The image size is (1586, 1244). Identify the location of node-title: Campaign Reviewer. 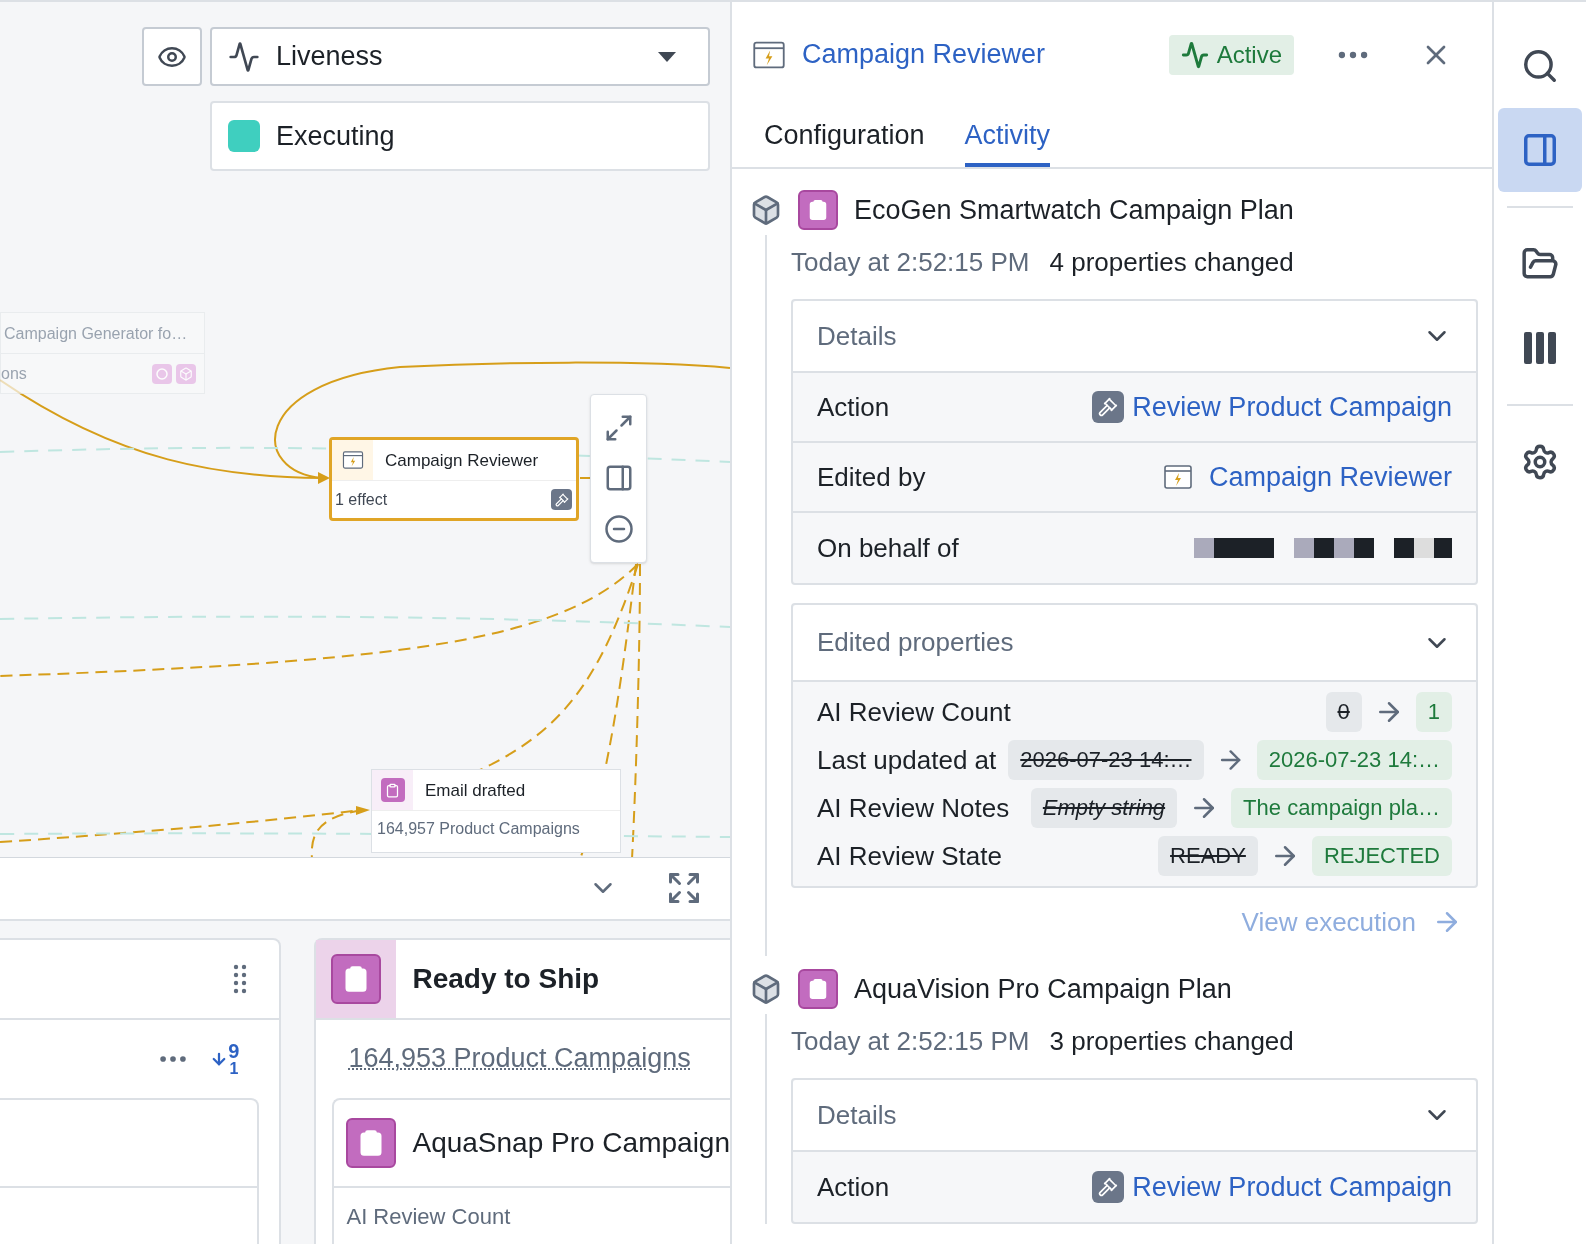
(462, 461).